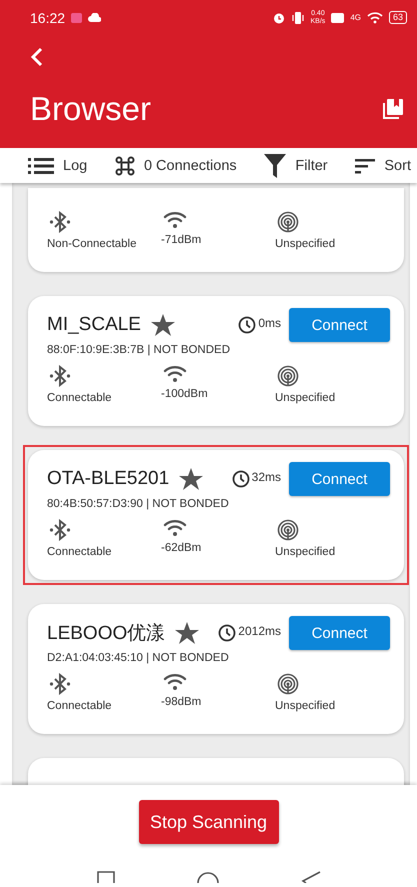 The width and height of the screenshot is (417, 887). I want to click on filter-button: Filter, so click(296, 166).